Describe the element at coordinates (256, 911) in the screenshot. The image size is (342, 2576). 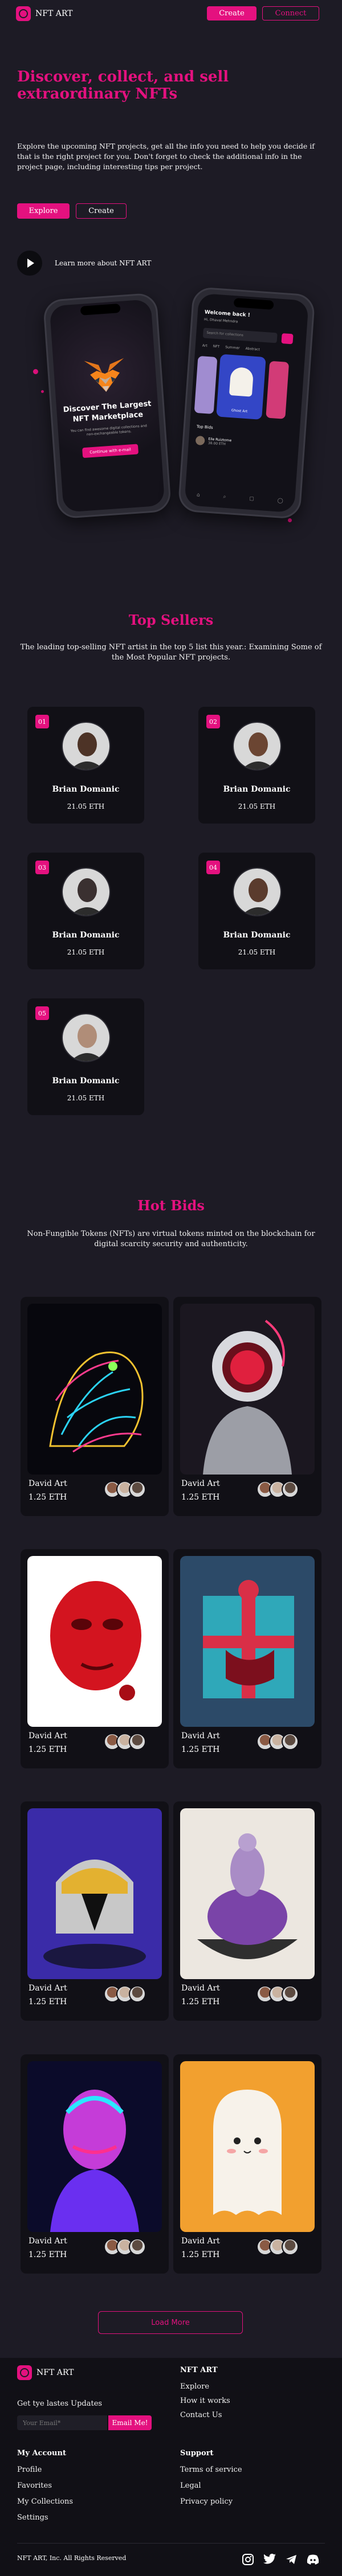
I see `seller-card: 04 Brian Domanic 21.05 ETH` at that location.